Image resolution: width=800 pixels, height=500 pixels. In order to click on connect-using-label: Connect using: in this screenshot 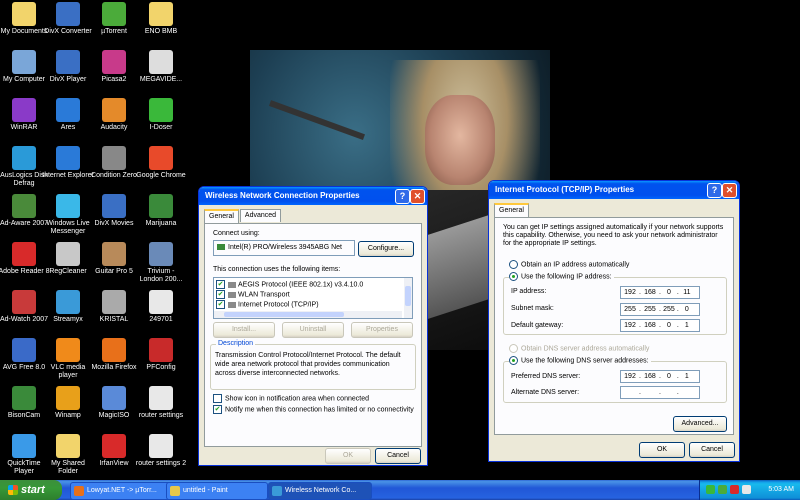, I will do `click(236, 233)`.